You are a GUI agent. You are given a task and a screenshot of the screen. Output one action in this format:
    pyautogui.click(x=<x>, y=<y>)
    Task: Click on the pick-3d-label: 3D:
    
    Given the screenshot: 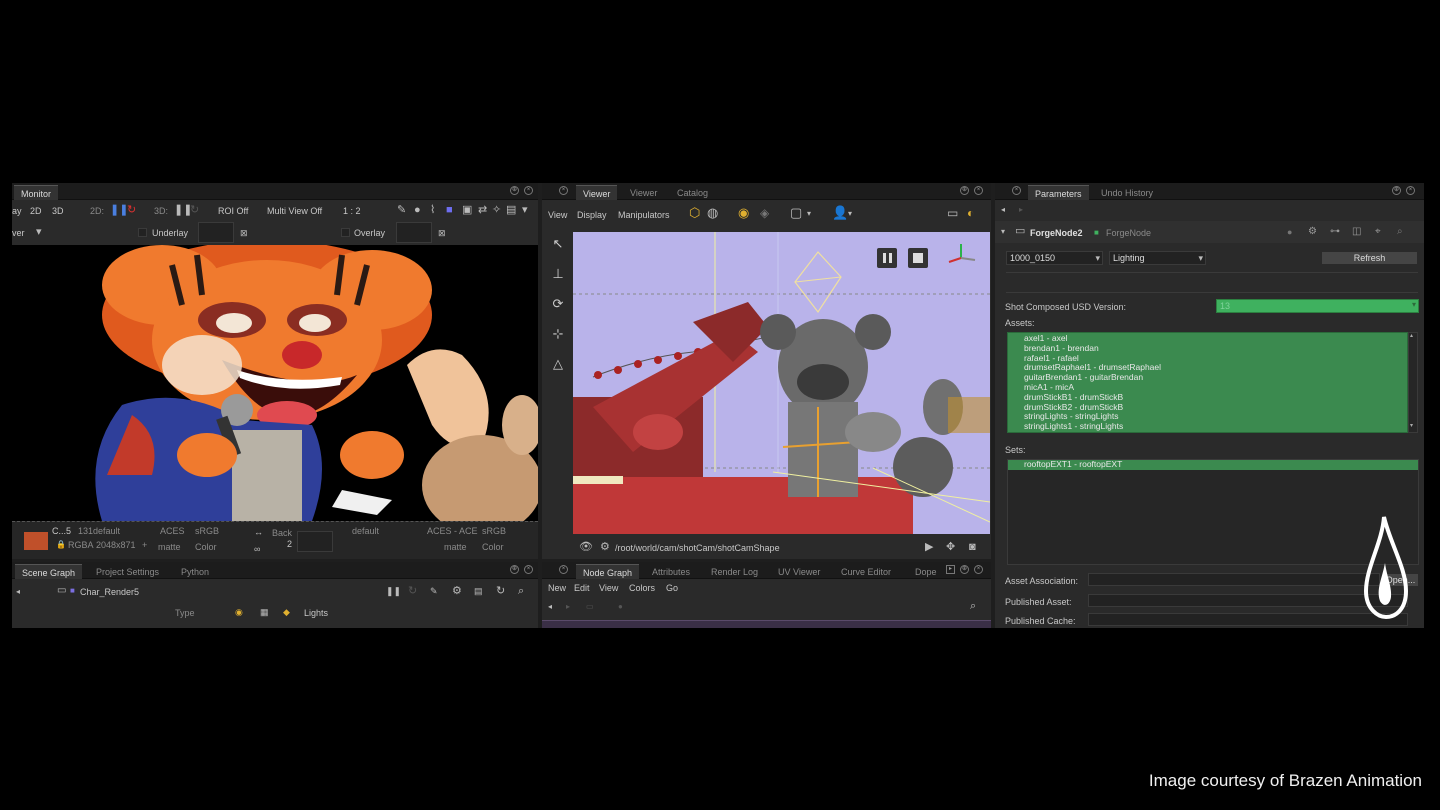 What is the action you would take?
    pyautogui.click(x=161, y=211)
    